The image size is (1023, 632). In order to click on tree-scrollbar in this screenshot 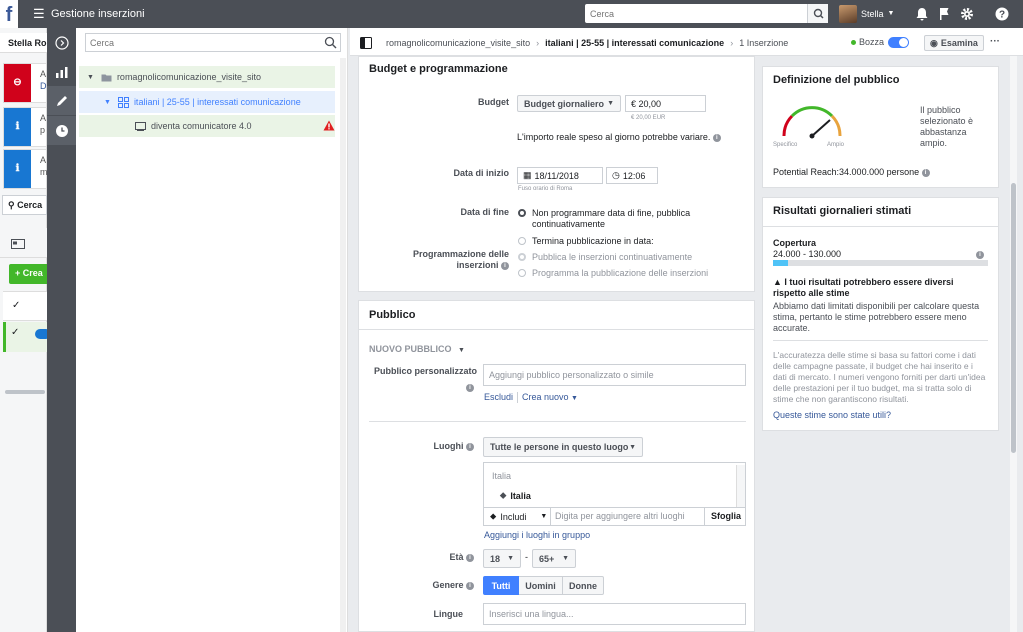, I will do `click(343, 345)`.